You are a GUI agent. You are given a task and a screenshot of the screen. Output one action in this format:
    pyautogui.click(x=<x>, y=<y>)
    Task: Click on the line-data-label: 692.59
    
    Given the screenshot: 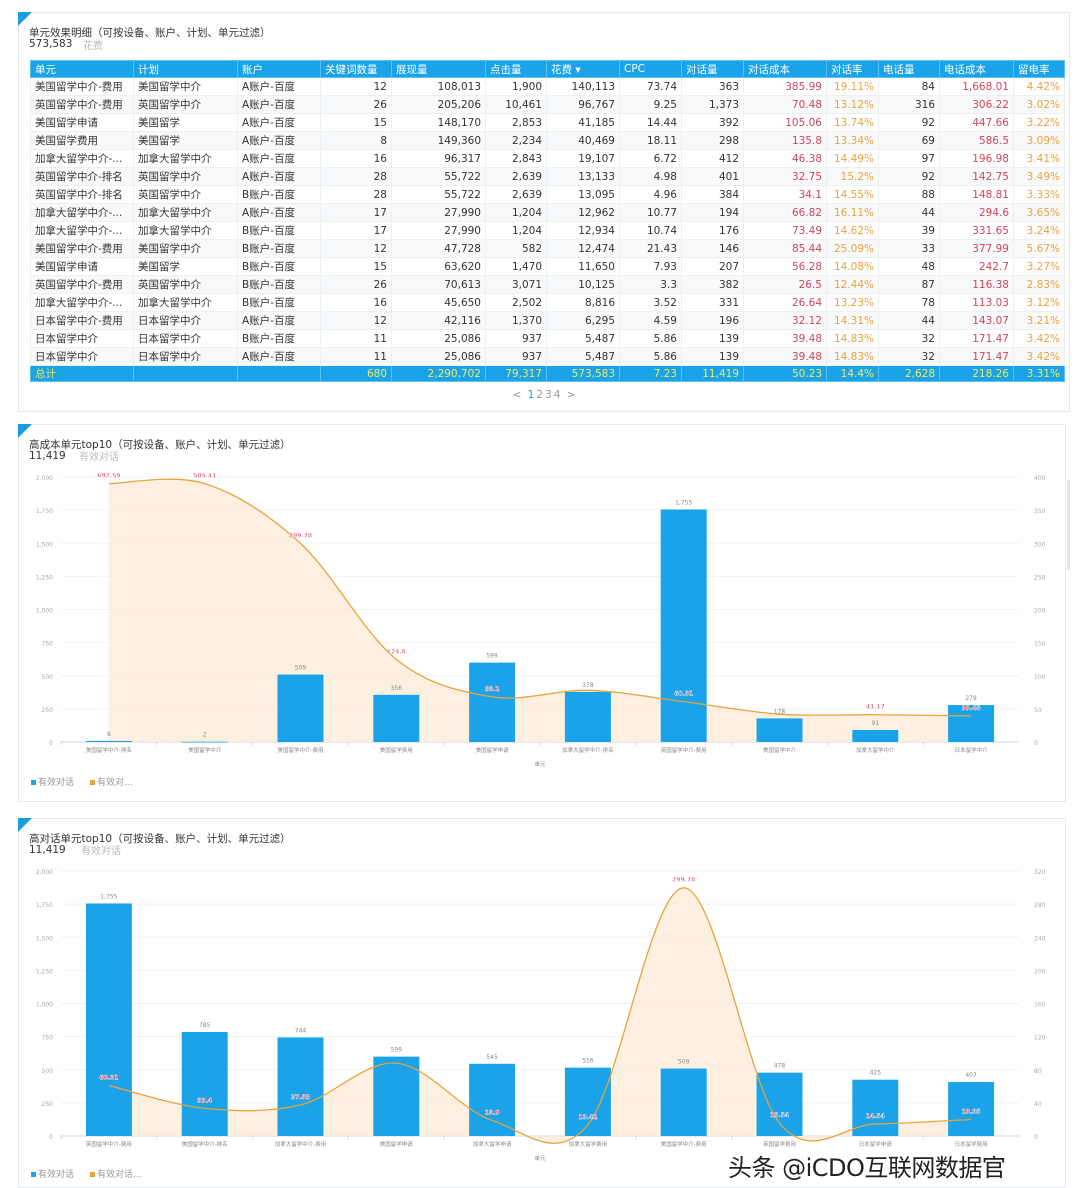 What is the action you would take?
    pyautogui.click(x=108, y=476)
    